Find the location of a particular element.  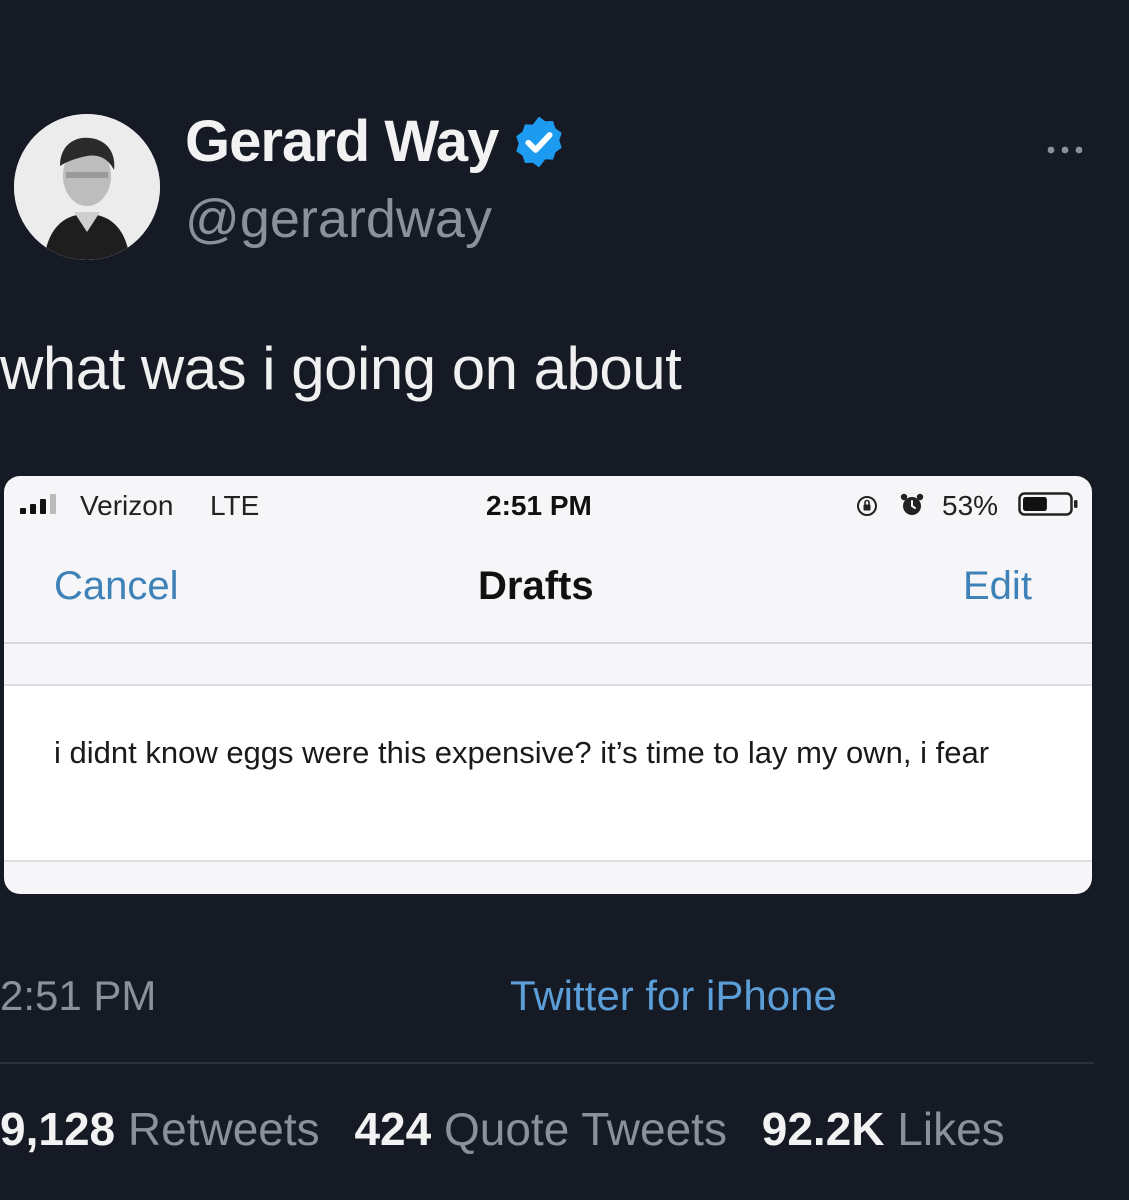

divider is located at coordinates (547, 1063).